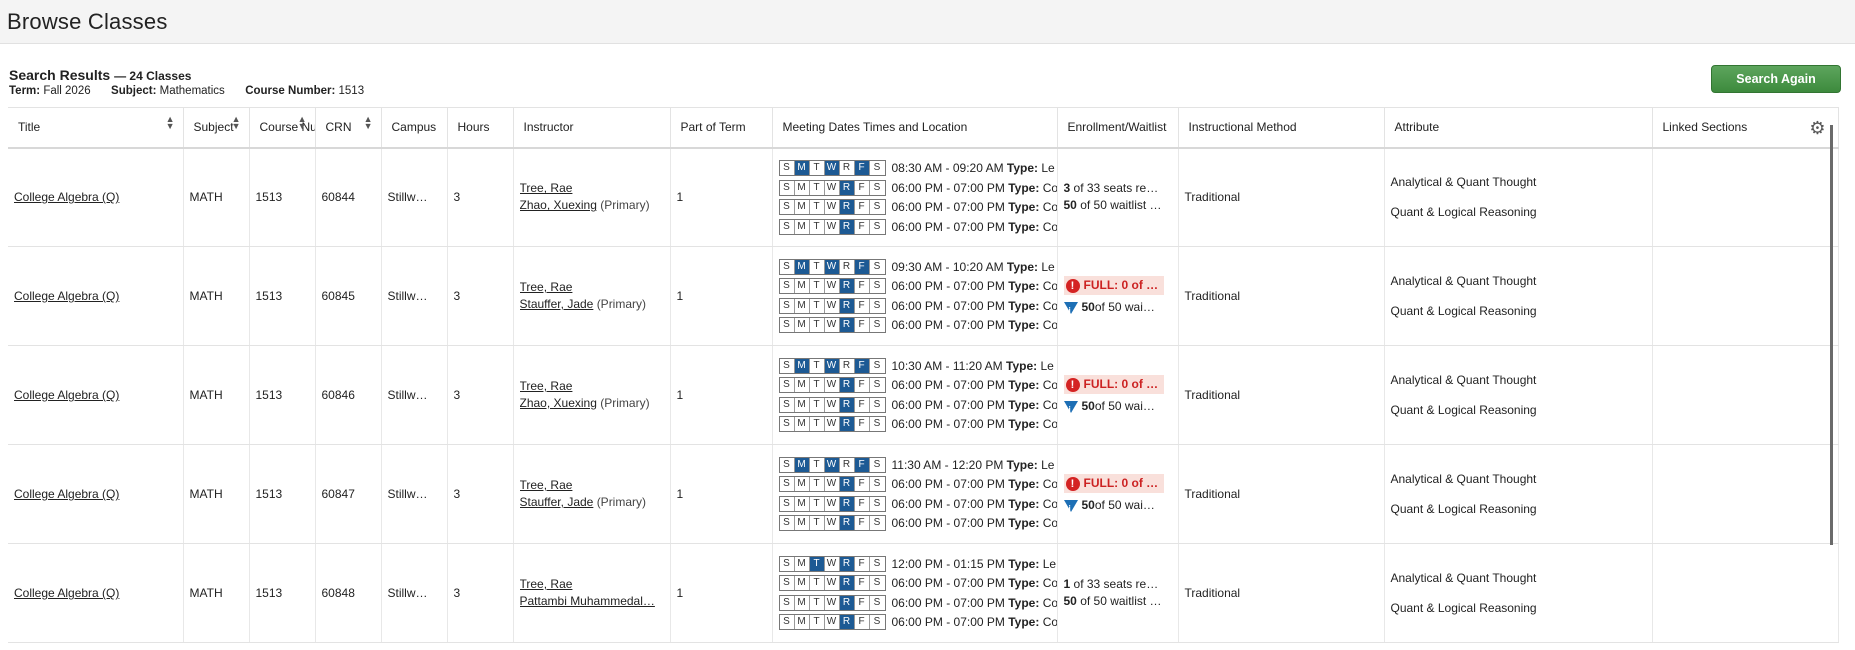 The width and height of the screenshot is (1855, 650). What do you see at coordinates (1118, 128) in the screenshot?
I see `column-header-enrollment: Enrollment/Waitlist` at bounding box center [1118, 128].